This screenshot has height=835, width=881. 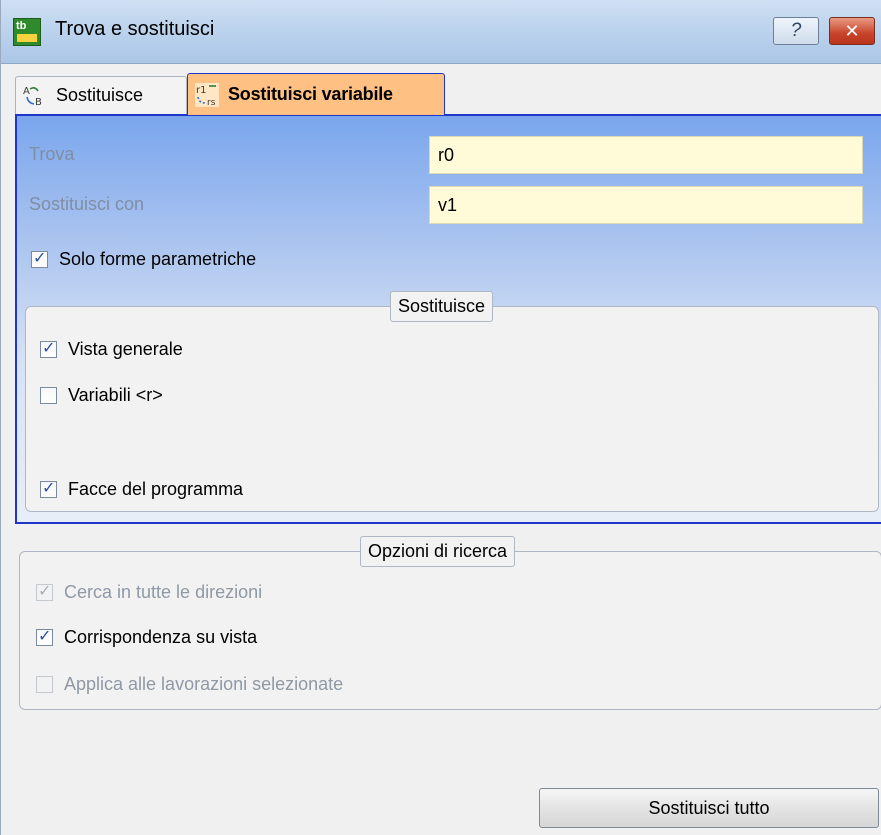 I want to click on app-icon: tb, so click(x=27, y=32).